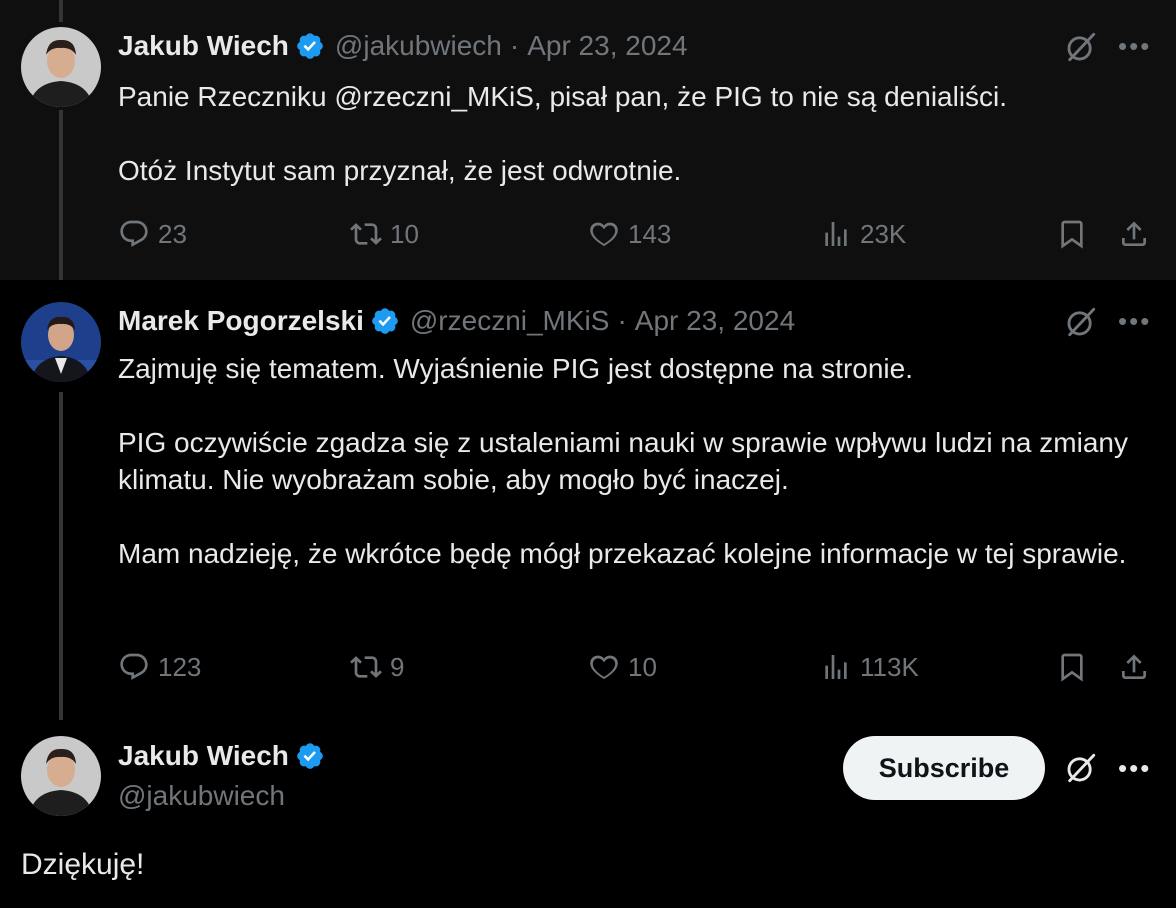  I want to click on reply-count: 123, so click(180, 666).